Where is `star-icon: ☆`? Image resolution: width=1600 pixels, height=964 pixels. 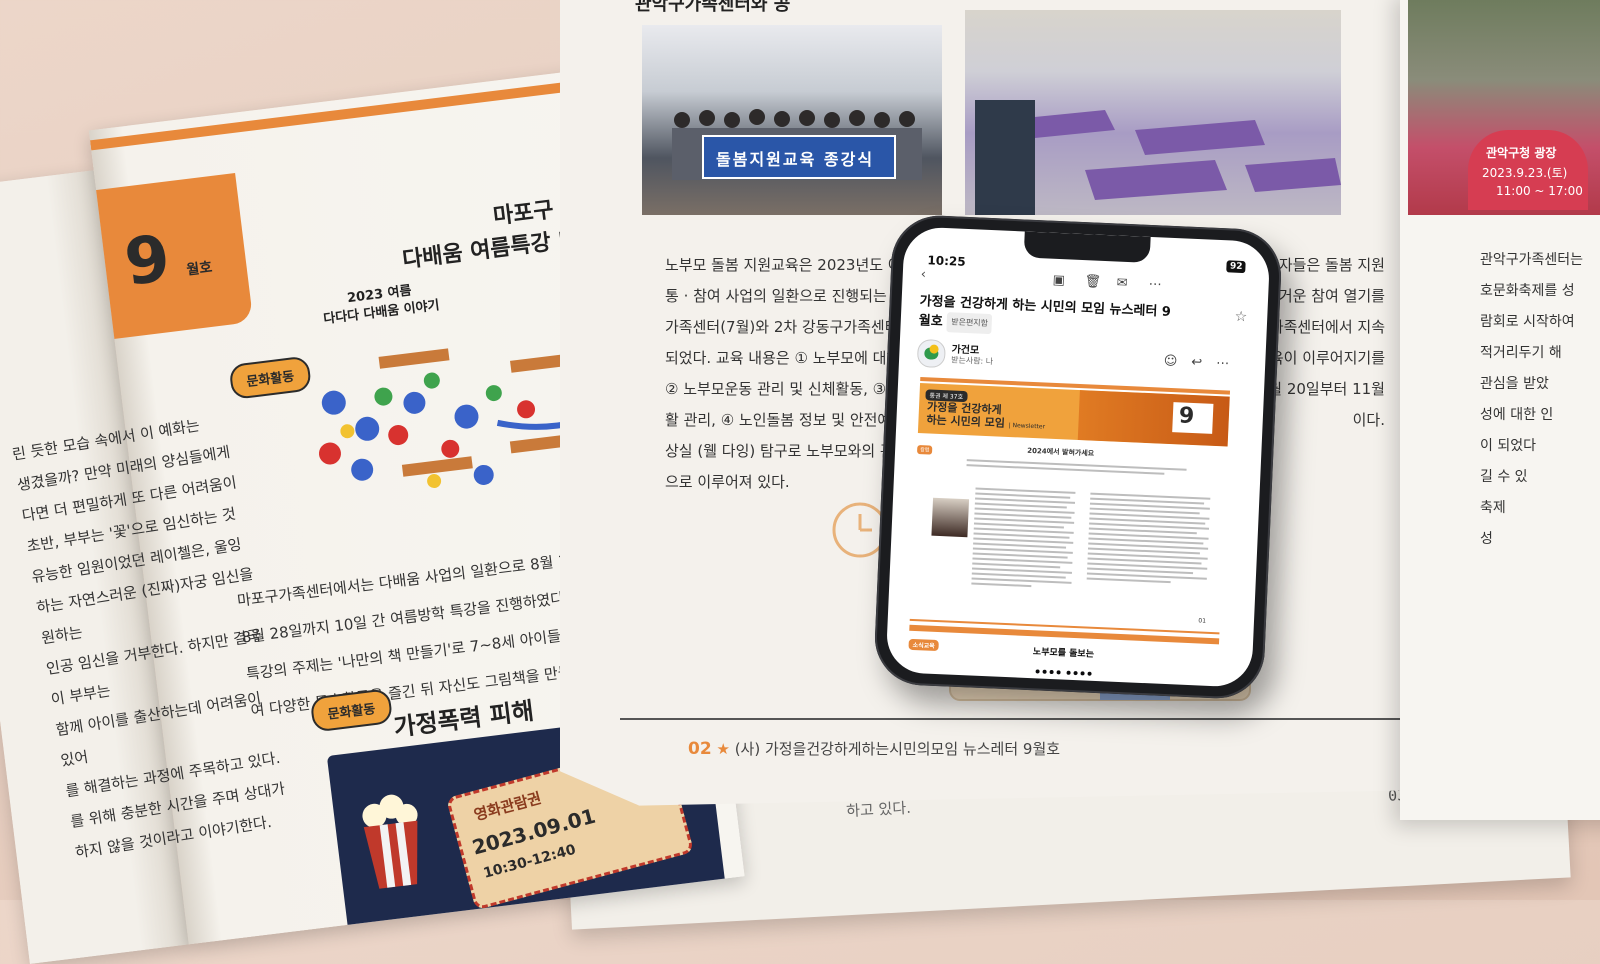
star-icon: ☆ is located at coordinates (1240, 317).